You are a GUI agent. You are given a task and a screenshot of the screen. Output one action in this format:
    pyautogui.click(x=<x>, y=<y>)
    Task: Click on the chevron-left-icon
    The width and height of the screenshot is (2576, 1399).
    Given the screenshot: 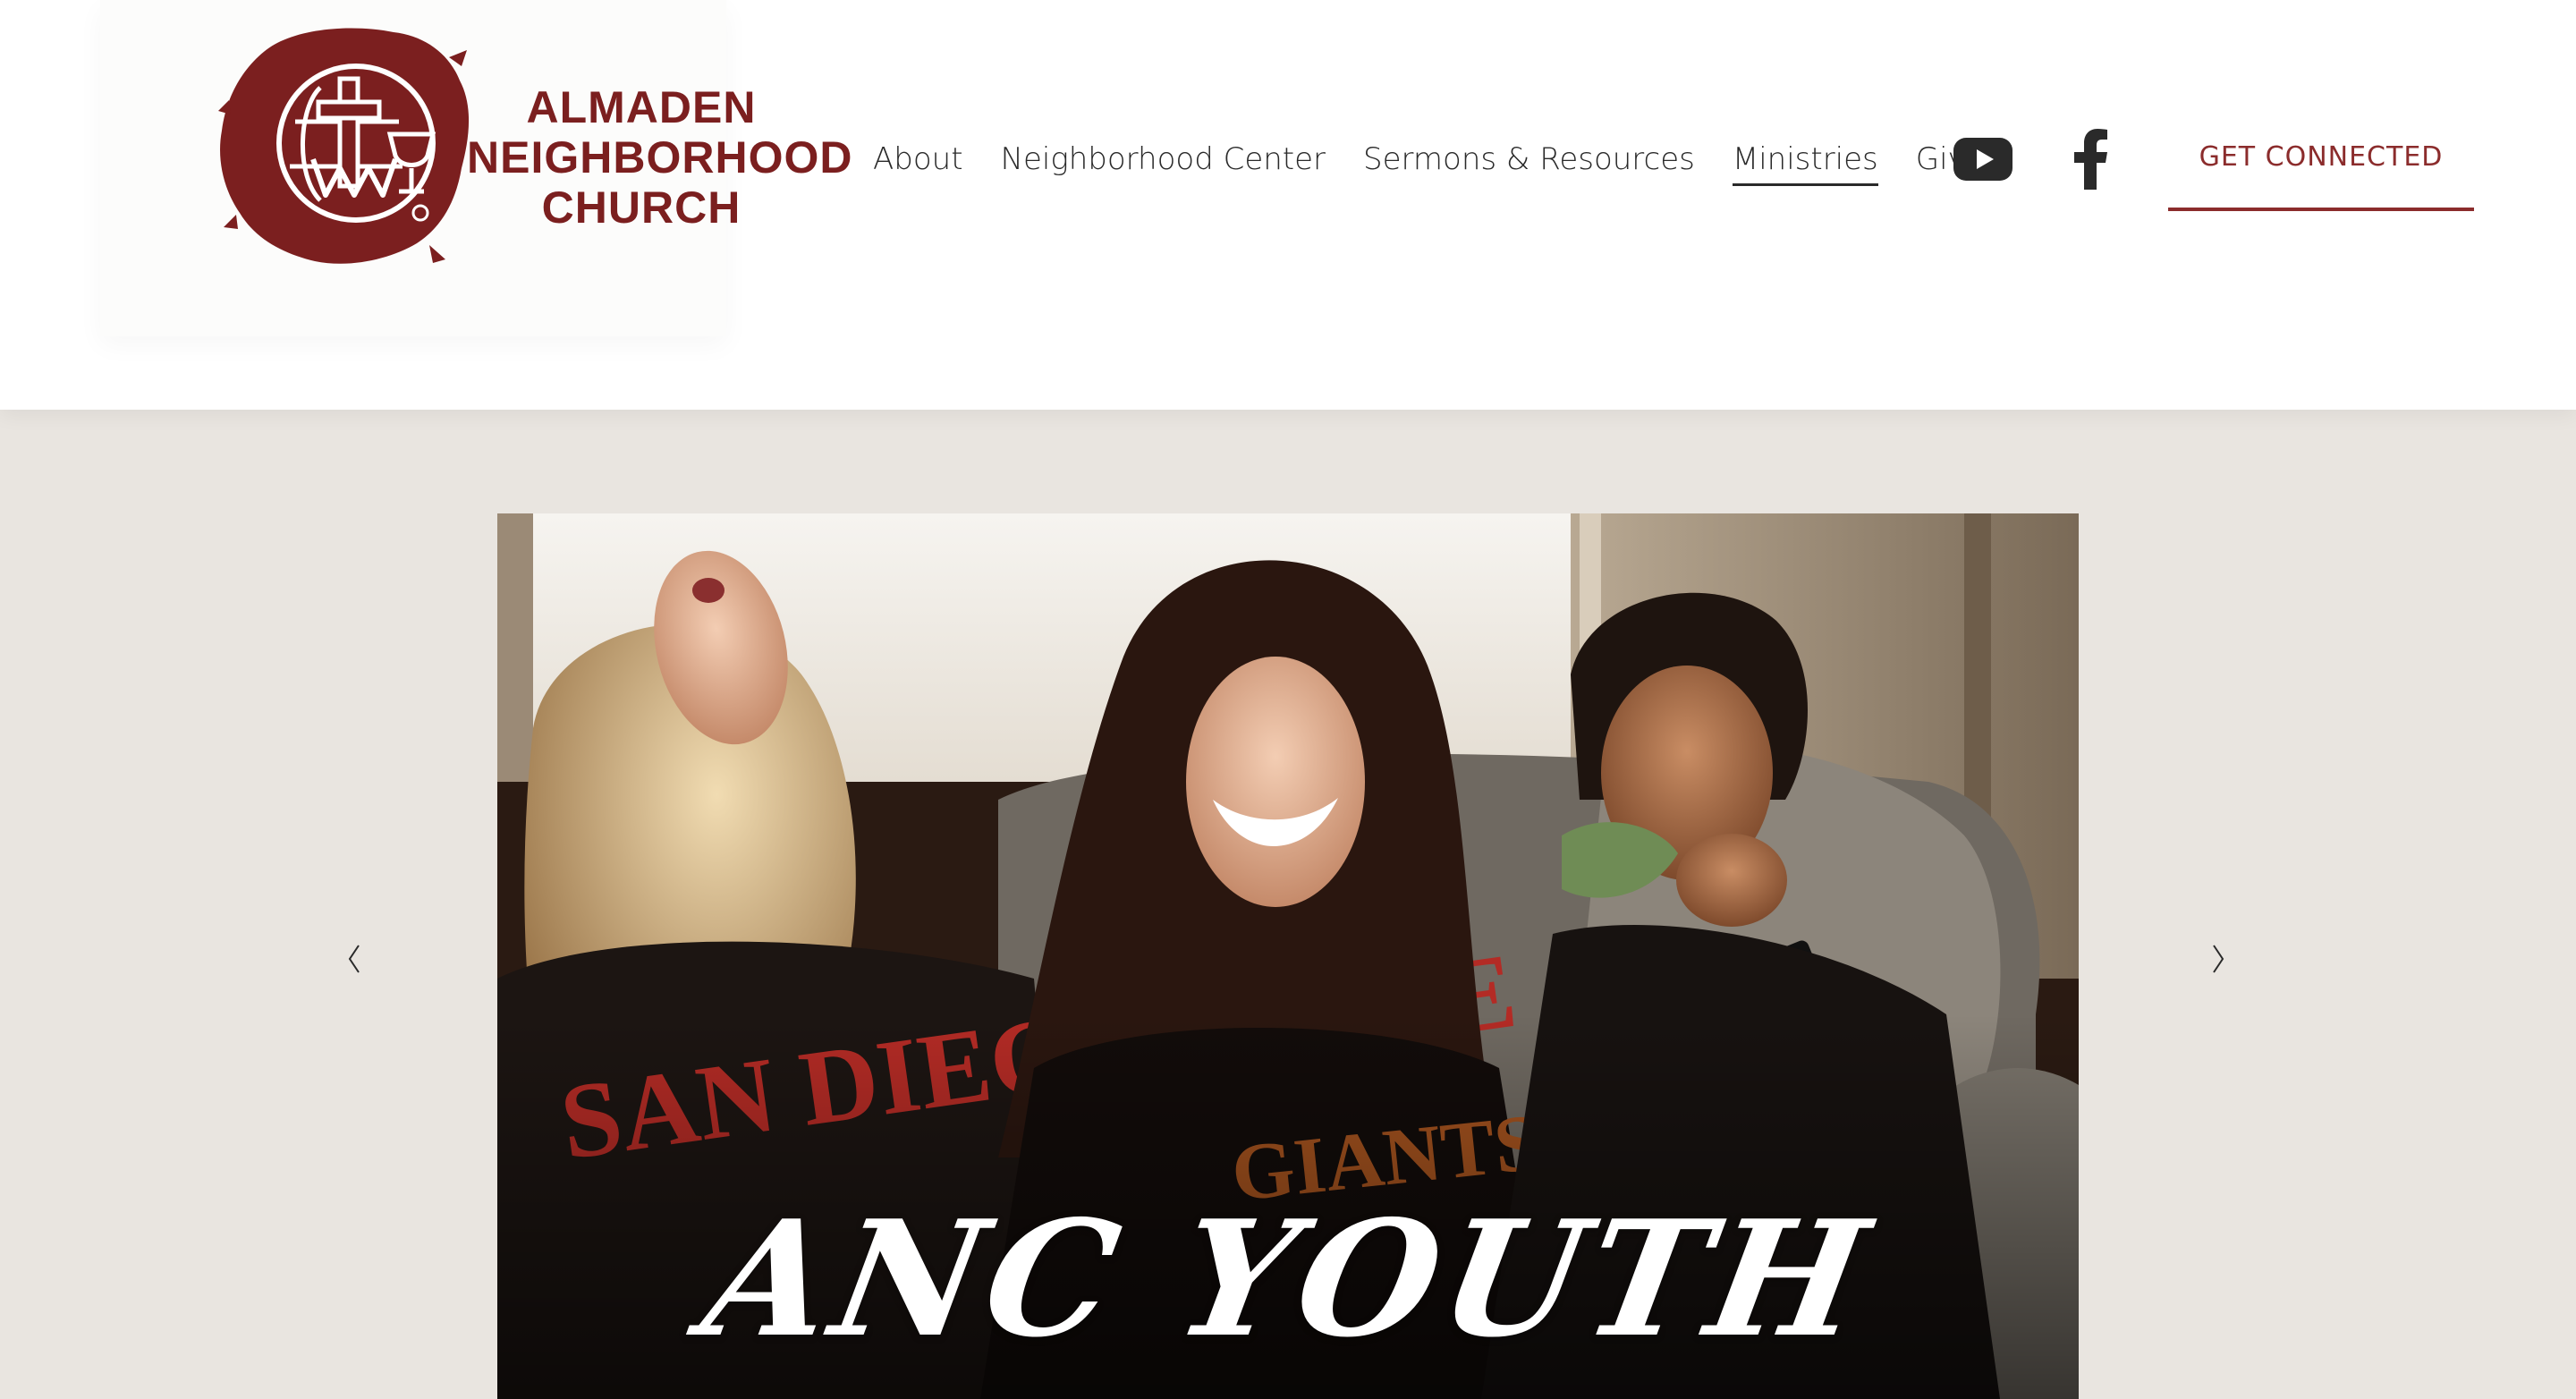 What is the action you would take?
    pyautogui.click(x=354, y=959)
    